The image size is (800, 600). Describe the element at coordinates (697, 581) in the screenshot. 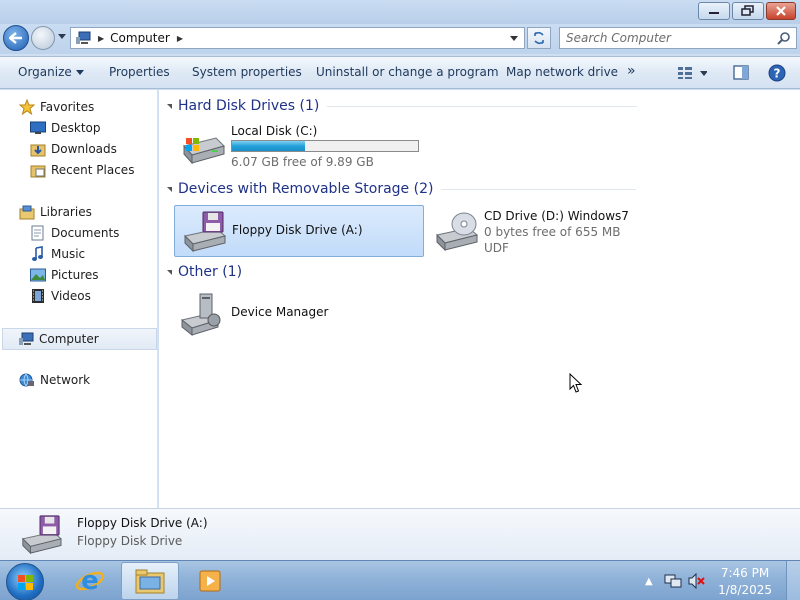

I see `volume-muted-icon` at that location.